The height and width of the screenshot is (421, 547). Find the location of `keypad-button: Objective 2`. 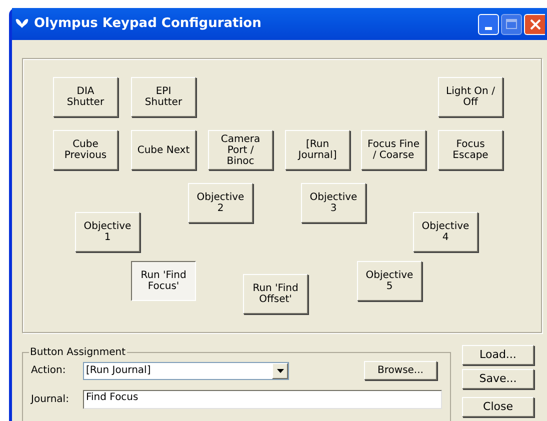

keypad-button: Objective 2 is located at coordinates (220, 203).